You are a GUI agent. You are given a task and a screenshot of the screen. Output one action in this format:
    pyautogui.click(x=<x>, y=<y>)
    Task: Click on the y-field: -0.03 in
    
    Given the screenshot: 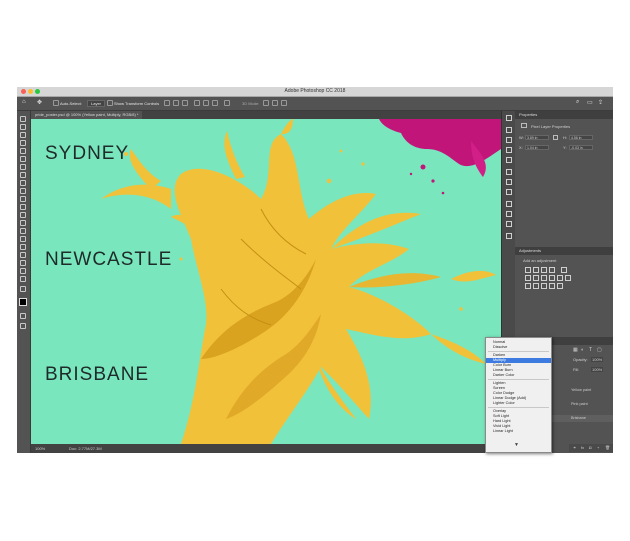 What is the action you would take?
    pyautogui.click(x=581, y=147)
    